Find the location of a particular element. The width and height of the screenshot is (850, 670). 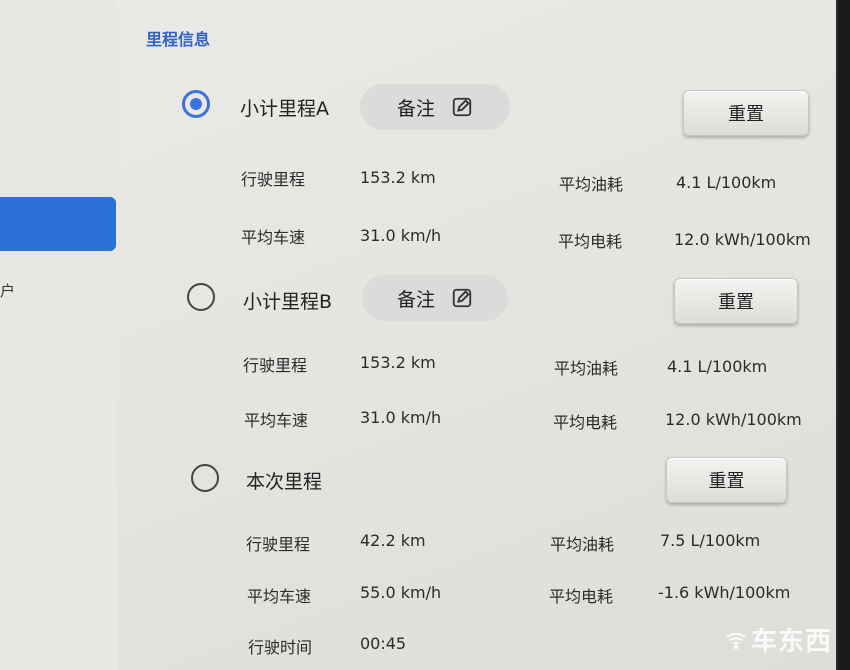

trip-a-speed-value: 31.0 km/h is located at coordinates (401, 235).